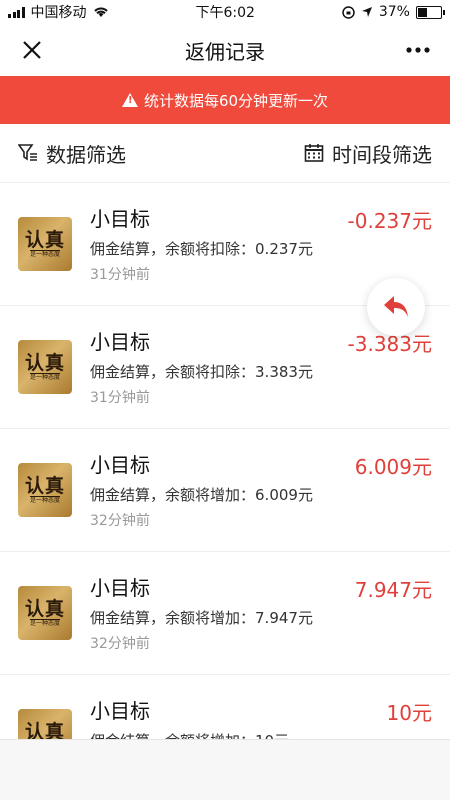 Image resolution: width=450 pixels, height=800 pixels. I want to click on status-left: 中国移动, so click(58, 12).